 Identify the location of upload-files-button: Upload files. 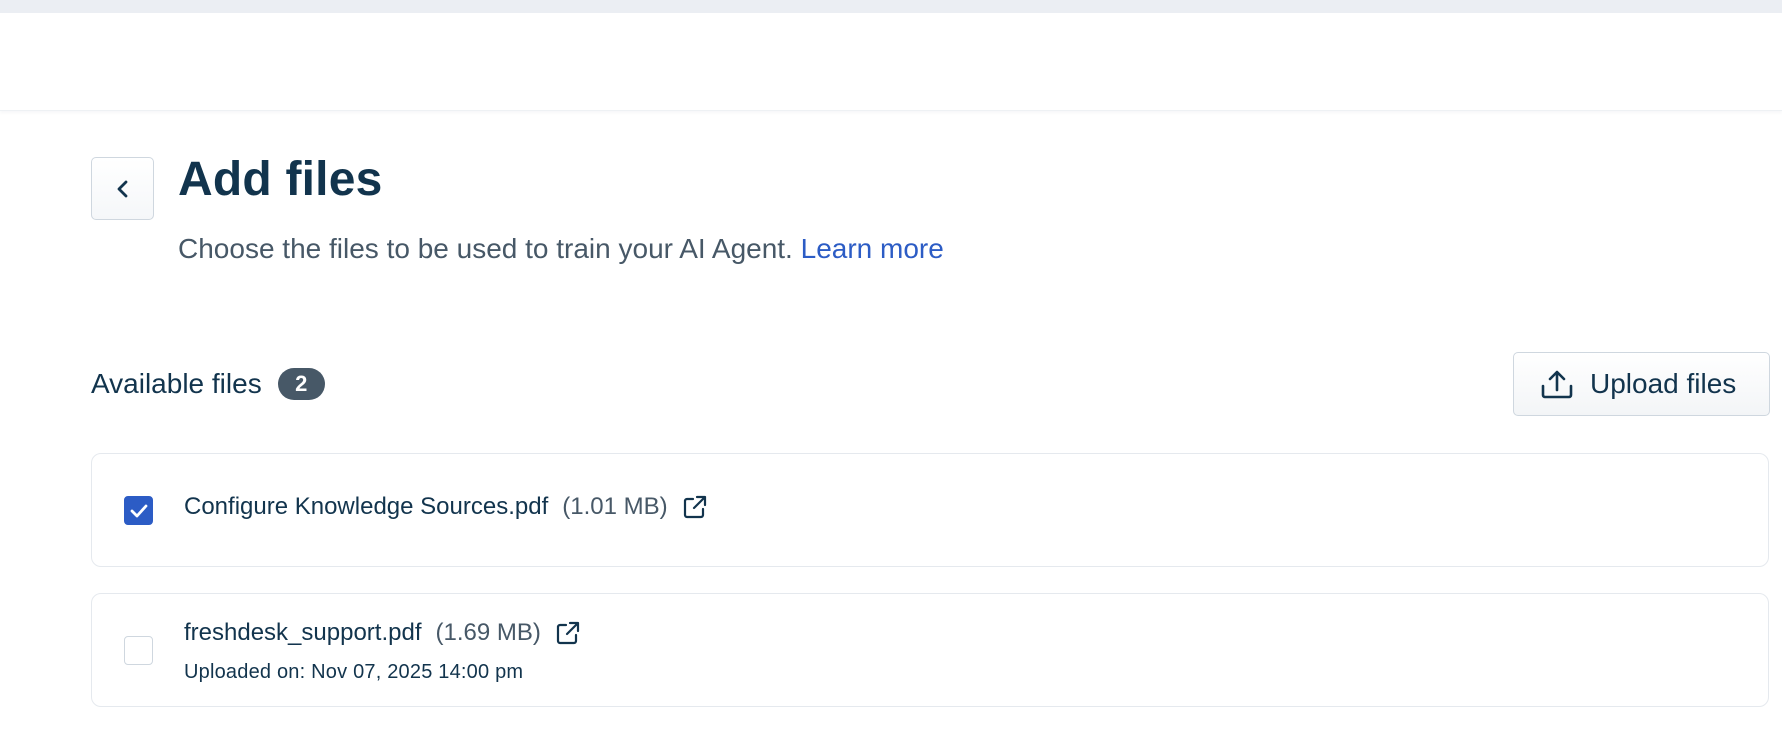
(1641, 384).